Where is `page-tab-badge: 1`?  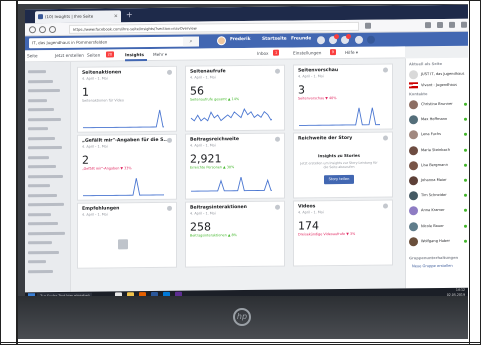 page-tab-badge: 1 is located at coordinates (276, 52).